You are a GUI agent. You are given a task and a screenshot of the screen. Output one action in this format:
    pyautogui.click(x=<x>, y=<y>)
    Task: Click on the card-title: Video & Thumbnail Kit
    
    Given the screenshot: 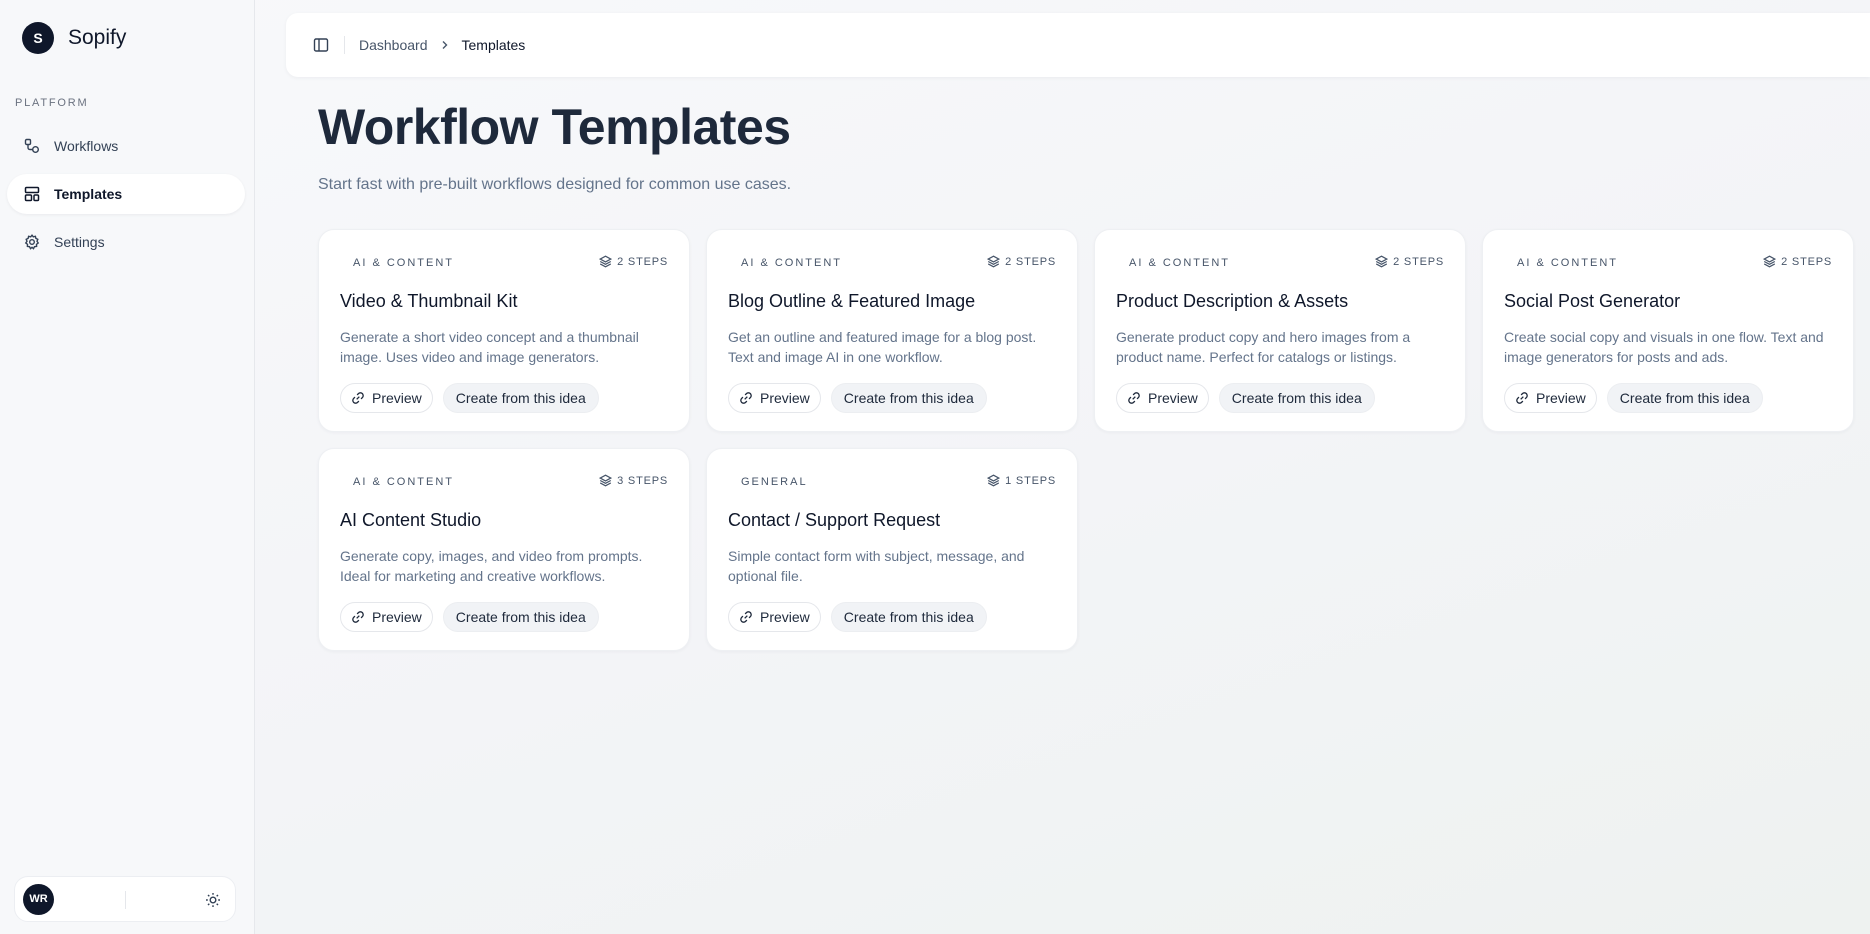 What is the action you would take?
    pyautogui.click(x=429, y=301)
    